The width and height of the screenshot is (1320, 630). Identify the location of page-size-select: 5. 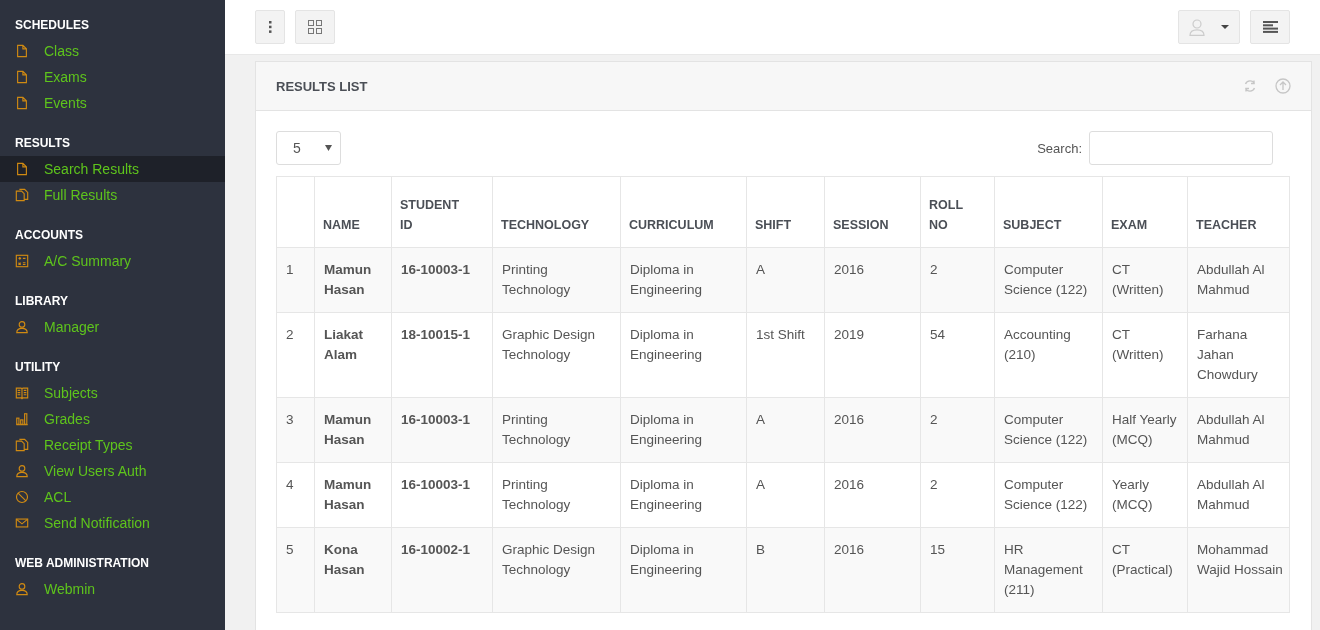
(308, 148).